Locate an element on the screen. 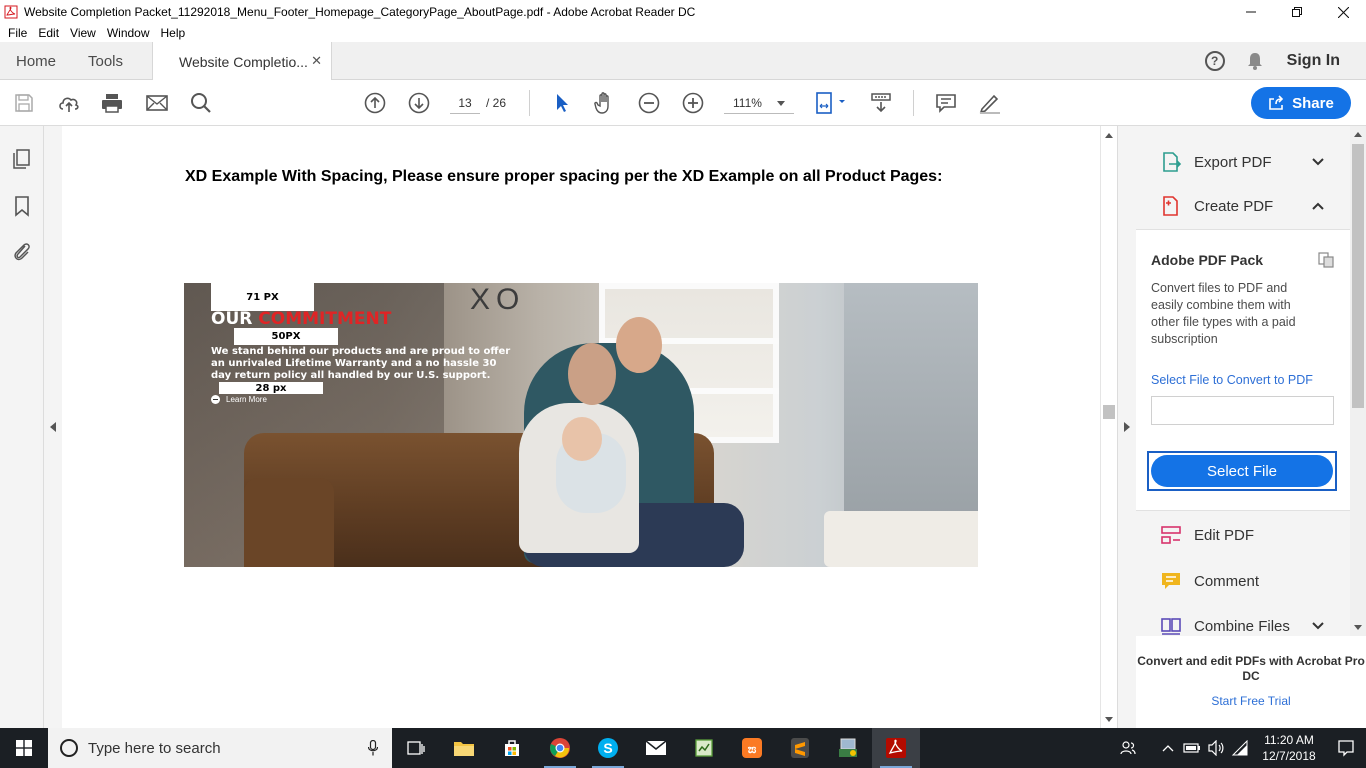  pdf-pack-info-icon is located at coordinates (1326, 260).